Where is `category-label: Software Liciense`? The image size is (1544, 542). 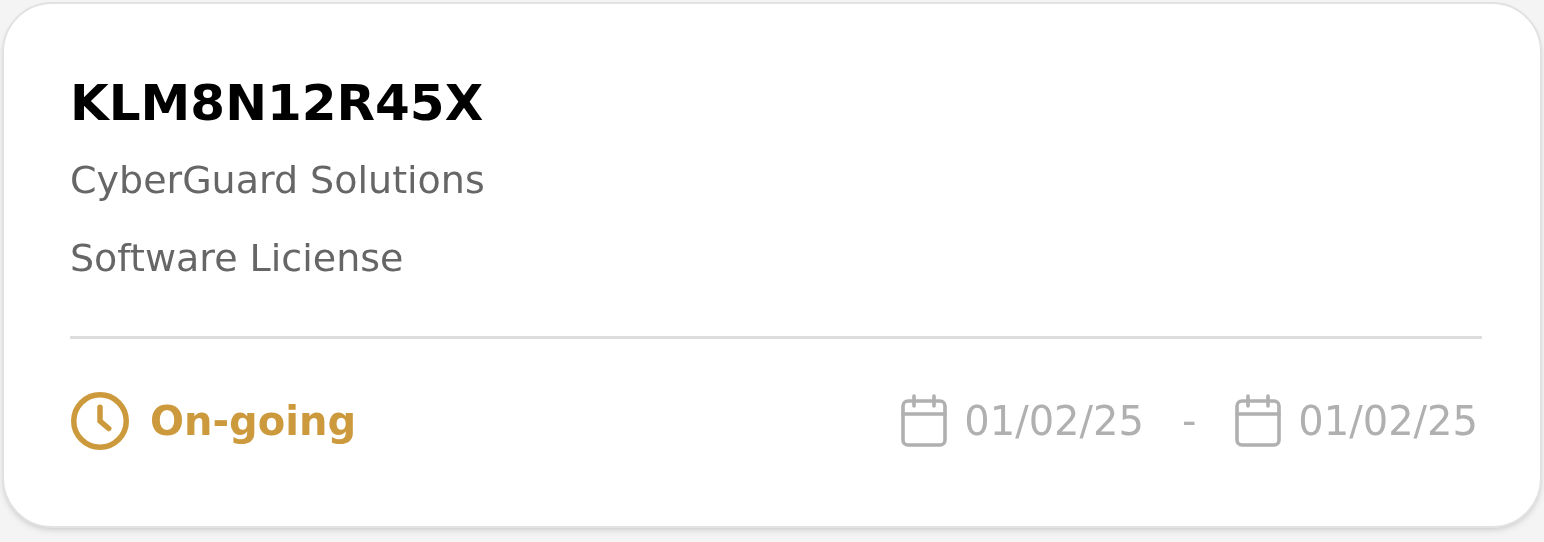 category-label: Software Liciense is located at coordinates (237, 258).